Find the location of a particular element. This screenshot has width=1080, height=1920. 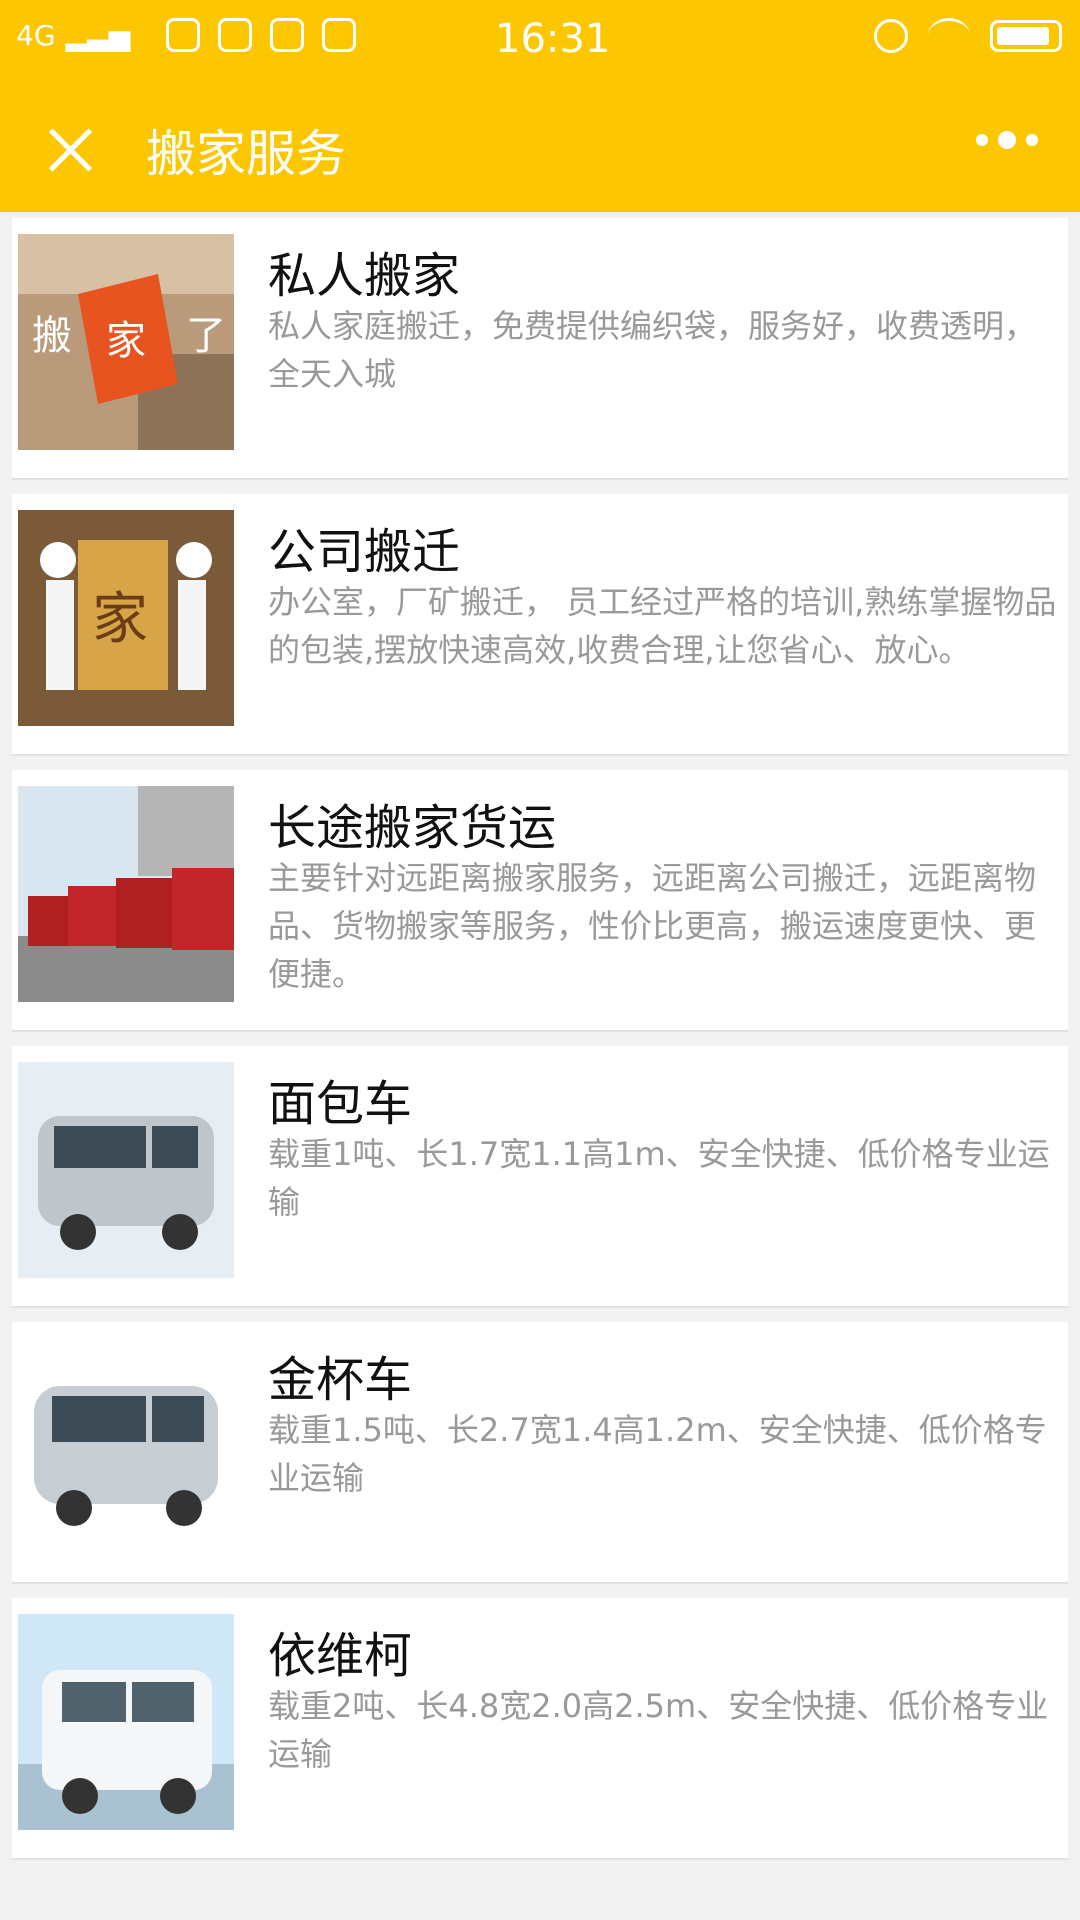

list-item-iveco: 依维柯 载重2吨、长4.8宽2.0高2.5m、安全快捷、低价格专业运输 is located at coordinates (540, 1729).